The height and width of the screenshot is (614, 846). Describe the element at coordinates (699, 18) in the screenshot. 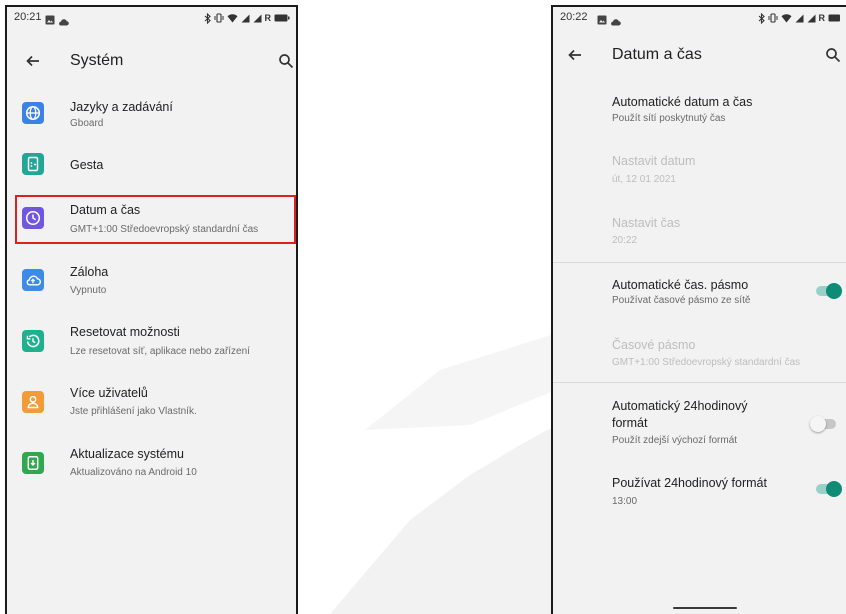

I see `status-bar: 20:22 R` at that location.